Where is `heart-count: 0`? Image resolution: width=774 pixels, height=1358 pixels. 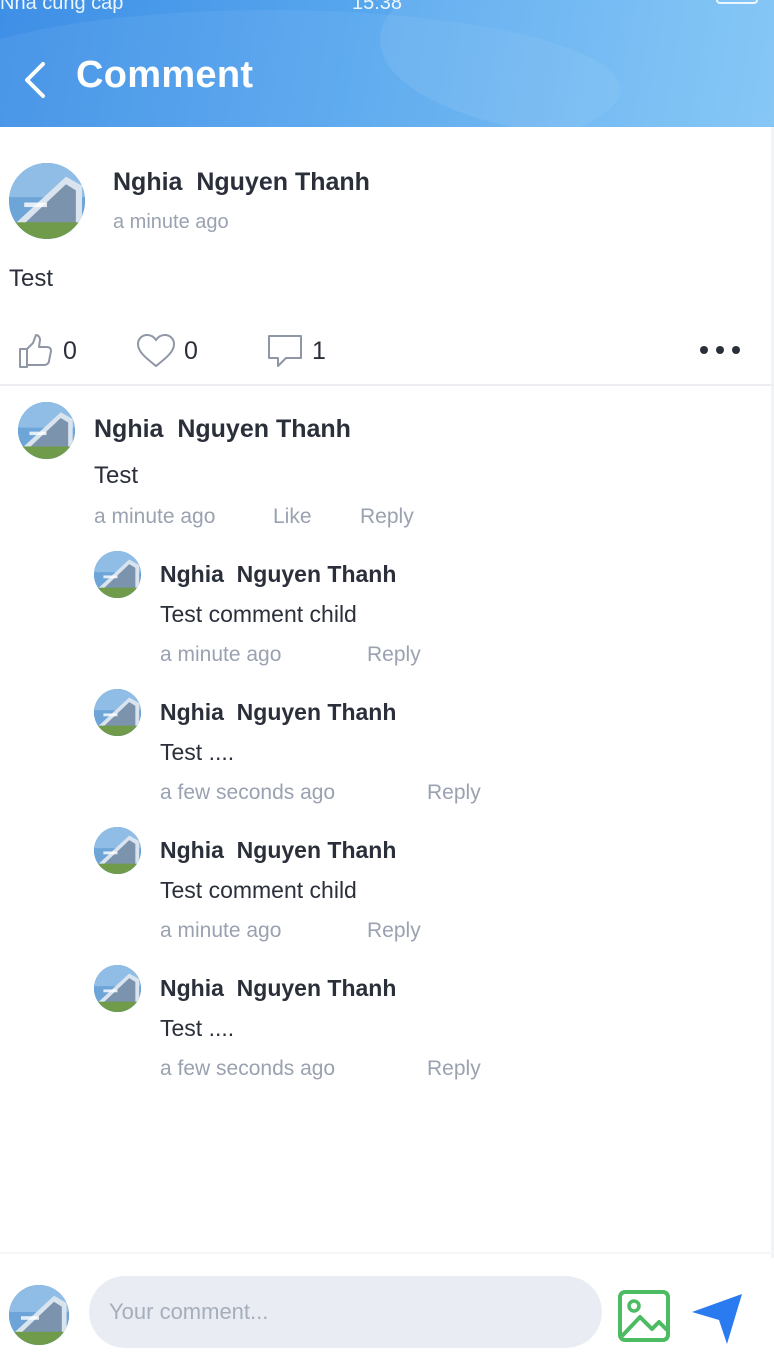 heart-count: 0 is located at coordinates (191, 350).